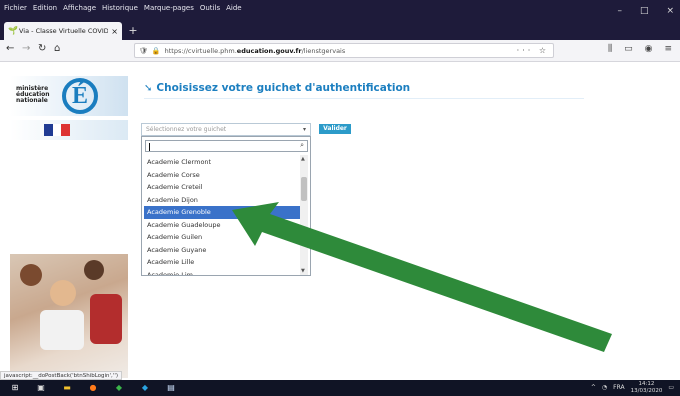 This screenshot has height=396, width=680. Describe the element at coordinates (593, 387) in the screenshot. I see `tray-up-icon: ^` at that location.